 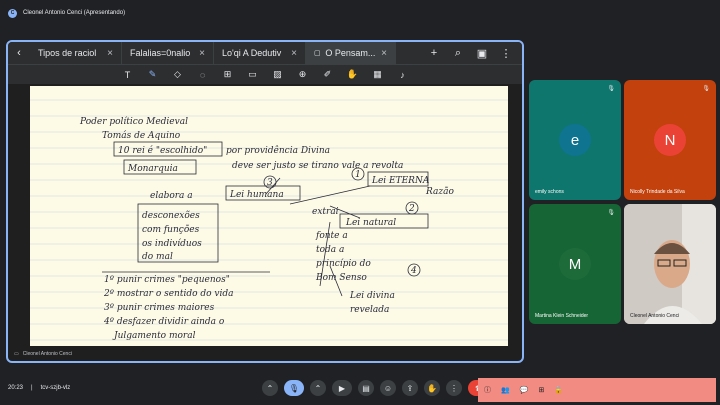 I want to click on participant-tile-cleonel: Cleonel Antonio Cenci, so click(x=670, y=264).